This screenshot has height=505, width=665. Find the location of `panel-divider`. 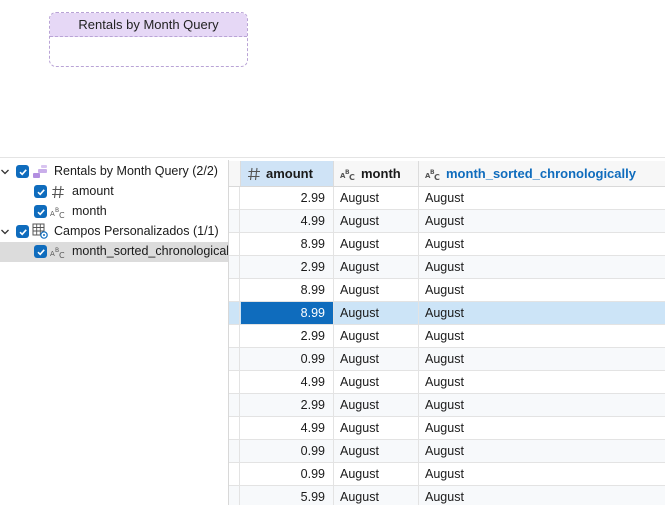

panel-divider is located at coordinates (332, 157).